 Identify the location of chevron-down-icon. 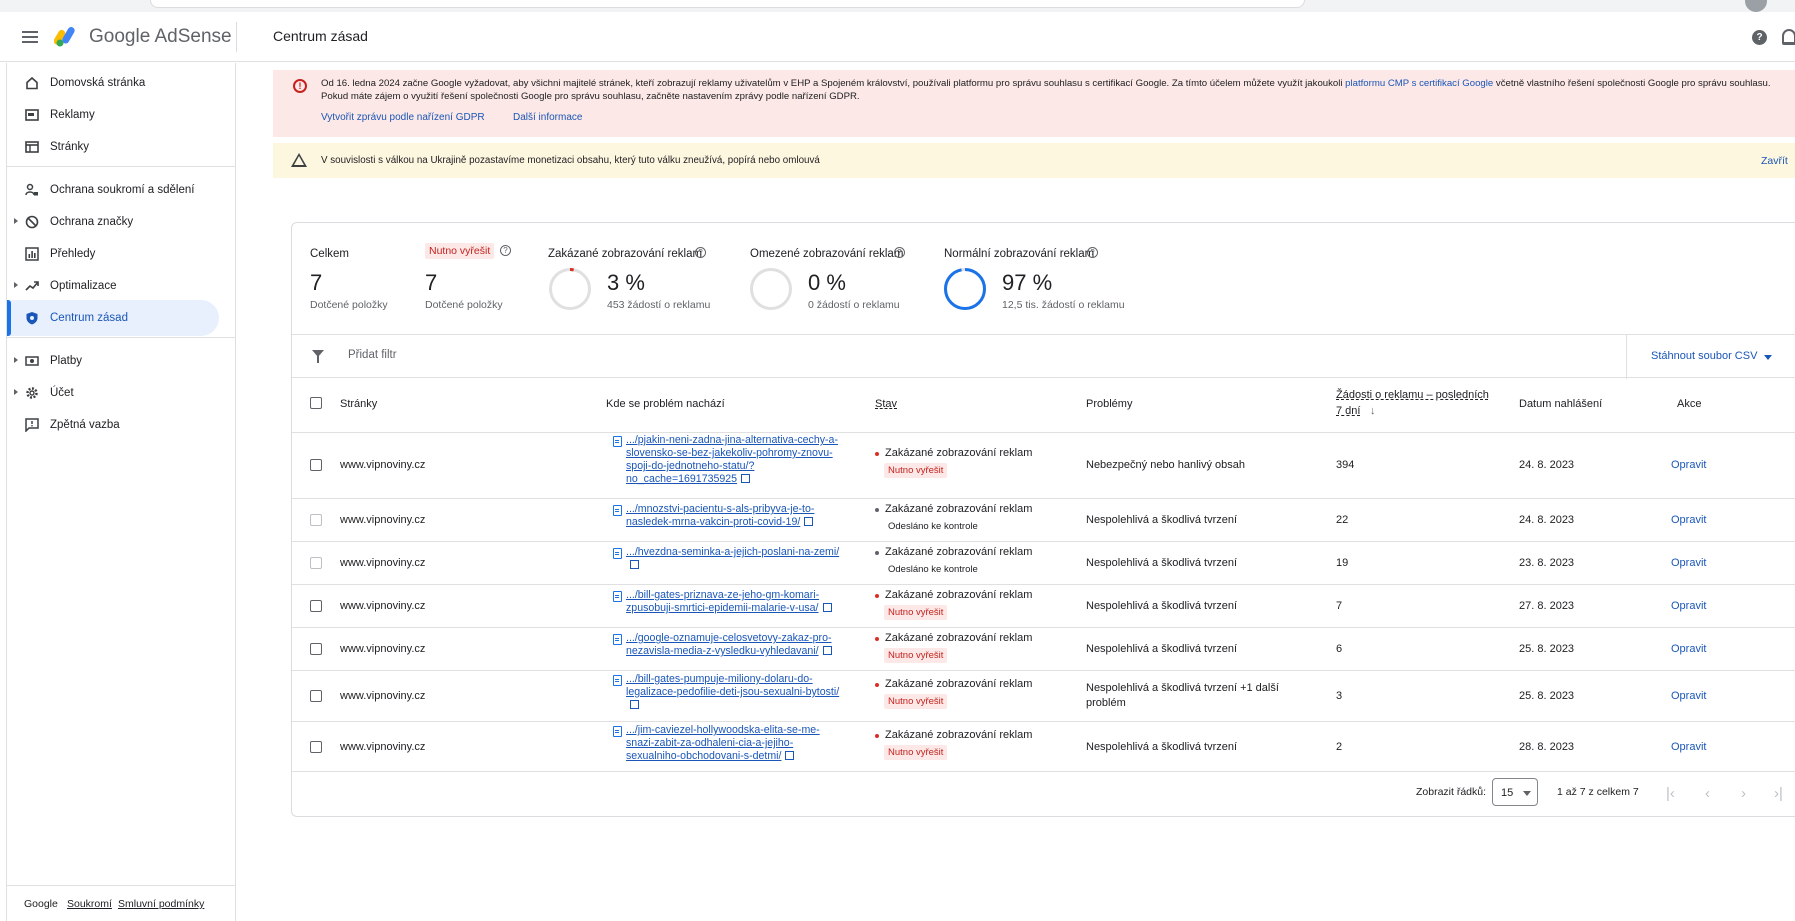
(1768, 357).